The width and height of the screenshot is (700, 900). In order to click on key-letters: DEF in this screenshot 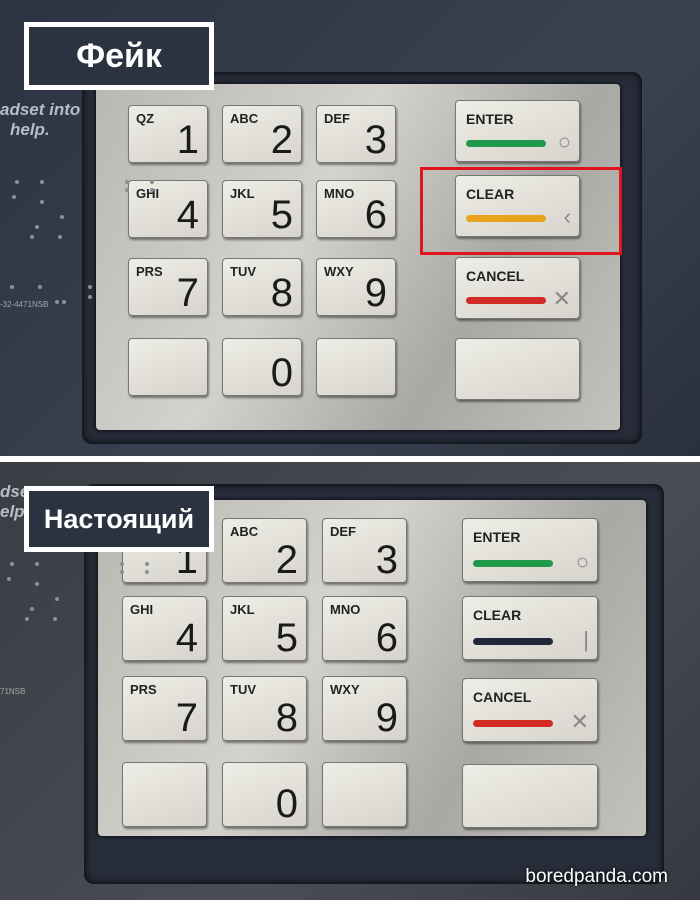, I will do `click(337, 118)`.